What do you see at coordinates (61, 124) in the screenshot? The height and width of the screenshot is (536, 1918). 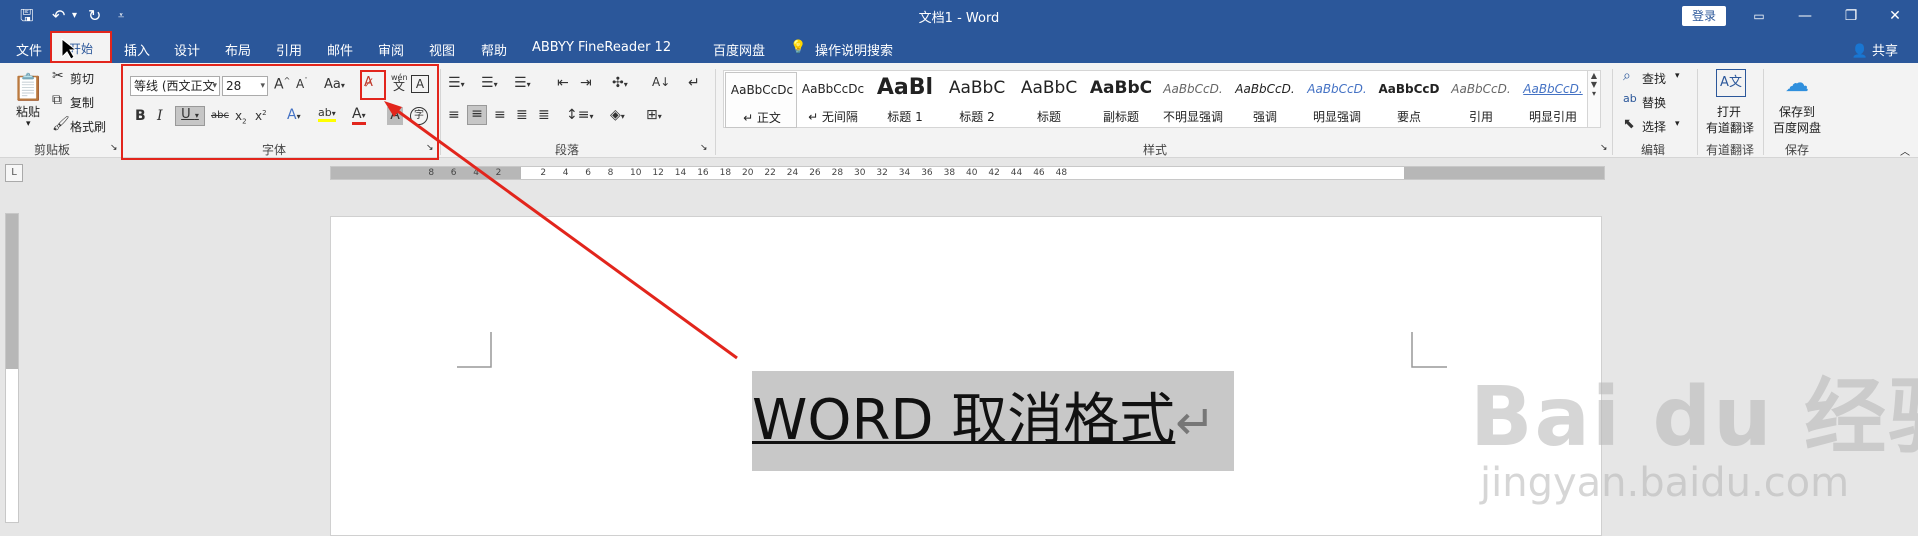 I see `format-painter-icon: 🖌` at bounding box center [61, 124].